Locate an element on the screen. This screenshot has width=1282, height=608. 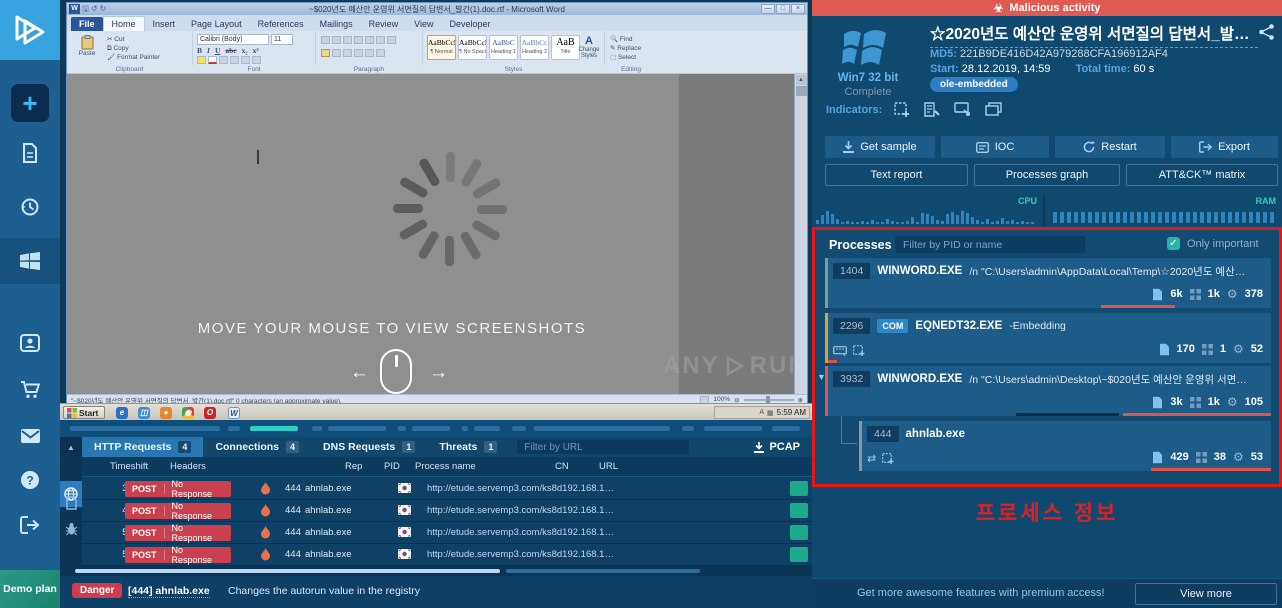
tab-mailings: Mailings is located at coordinates (336, 24).